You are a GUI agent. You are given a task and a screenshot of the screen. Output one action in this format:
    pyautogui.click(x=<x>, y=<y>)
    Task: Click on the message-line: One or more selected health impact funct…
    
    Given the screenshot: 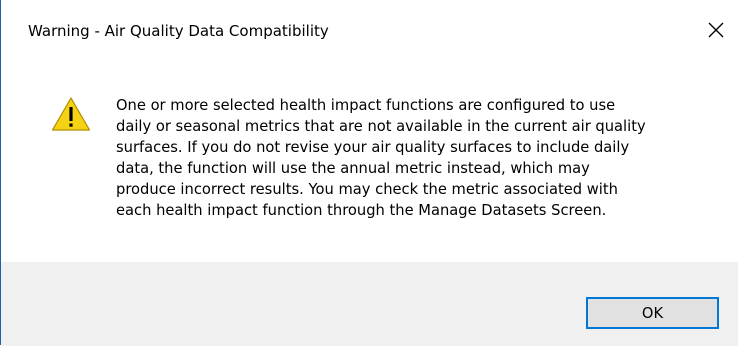 What is the action you would take?
    pyautogui.click(x=366, y=105)
    